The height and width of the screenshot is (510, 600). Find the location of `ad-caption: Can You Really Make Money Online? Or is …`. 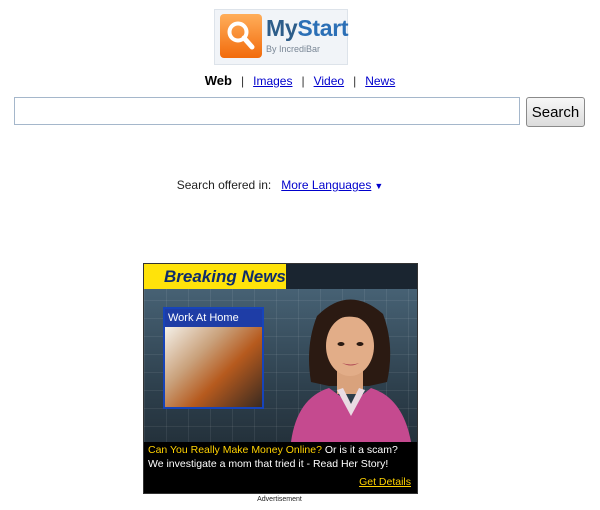

ad-caption: Can You Really Make Money Online? Or is … is located at coordinates (280, 467).